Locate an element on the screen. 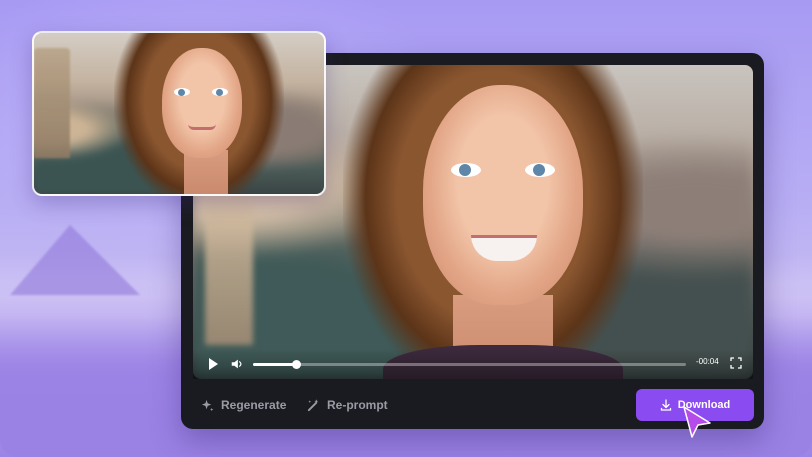 This screenshot has width=812, height=457. download-icon is located at coordinates (665, 405).